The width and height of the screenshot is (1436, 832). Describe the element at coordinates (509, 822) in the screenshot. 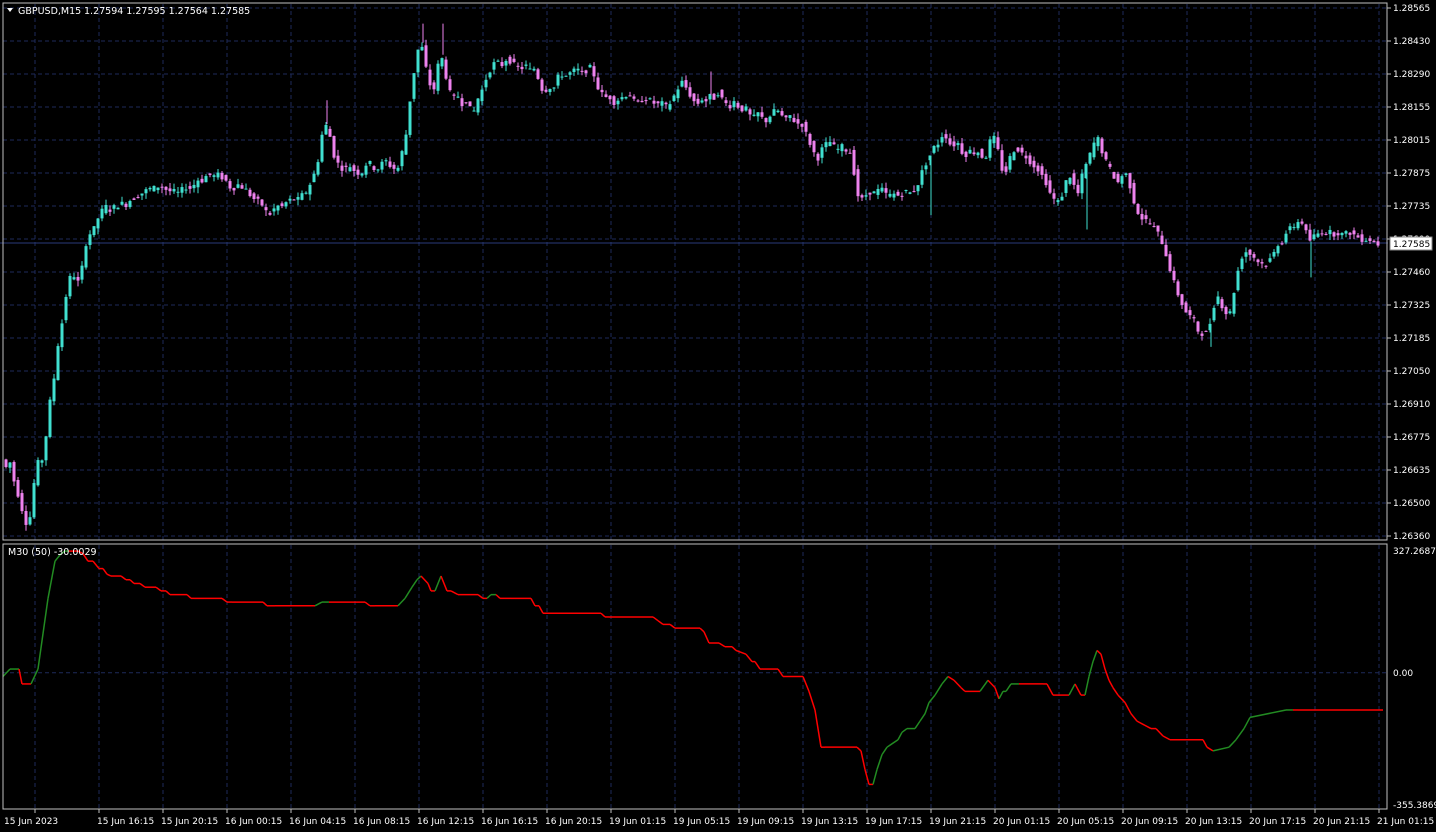

I see `x-tick-label: 16 Jun 16:15` at that location.